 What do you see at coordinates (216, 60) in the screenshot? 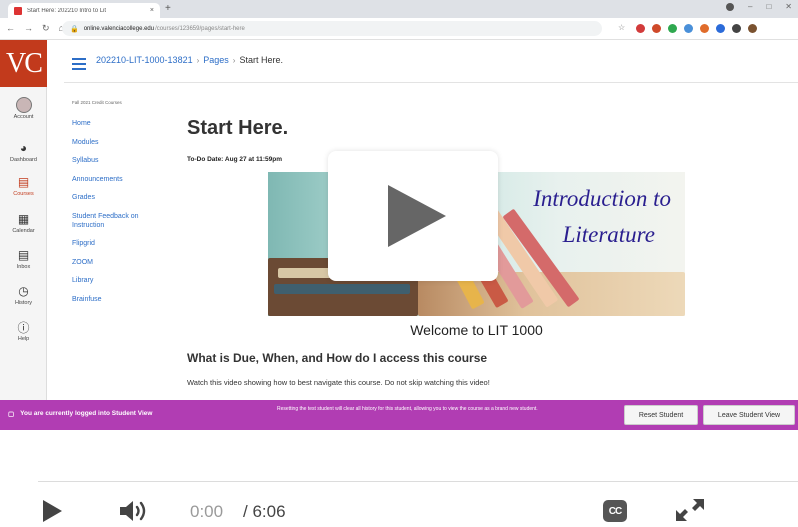
I see `breadcrumb-pages: Pages` at bounding box center [216, 60].